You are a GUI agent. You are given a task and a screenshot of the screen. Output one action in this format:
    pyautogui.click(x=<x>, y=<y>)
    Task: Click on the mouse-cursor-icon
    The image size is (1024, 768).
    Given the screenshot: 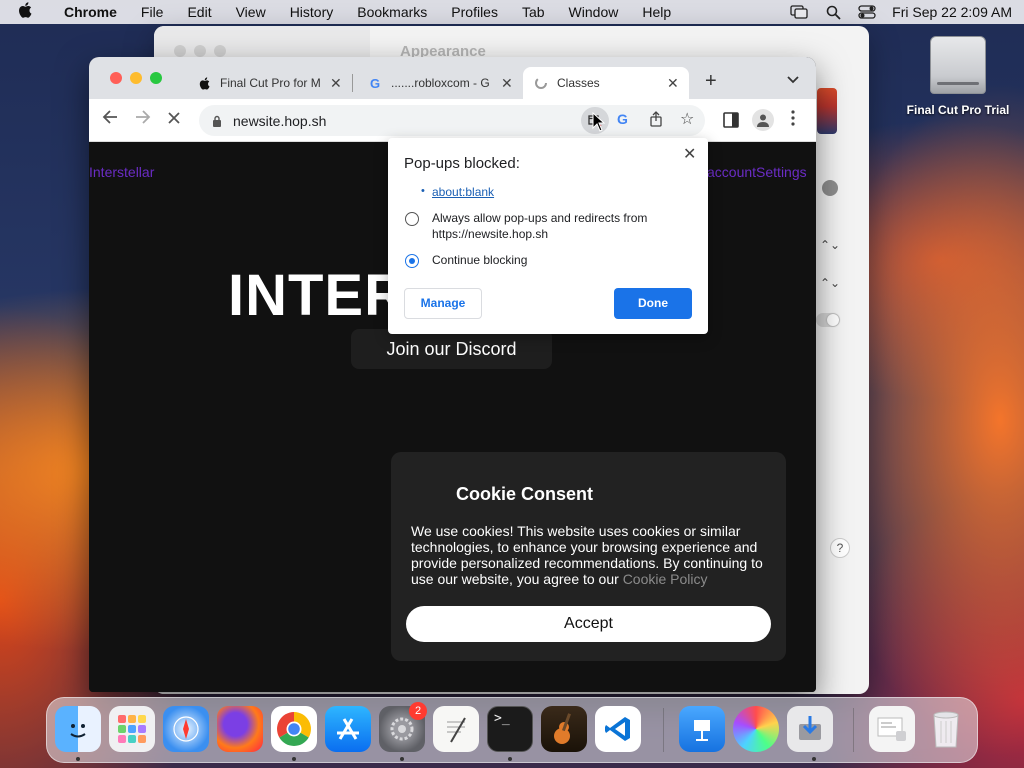 What is the action you would take?
    pyautogui.click(x=599, y=124)
    